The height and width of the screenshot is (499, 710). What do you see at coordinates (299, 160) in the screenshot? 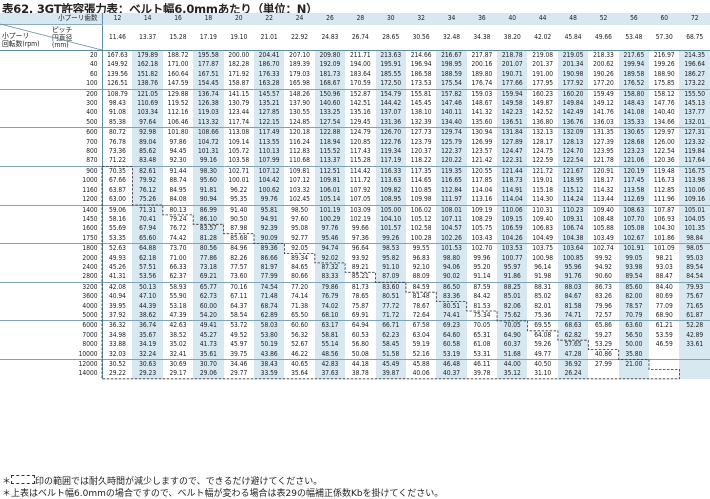
I see `tension-cell: 110.68` at bounding box center [299, 160].